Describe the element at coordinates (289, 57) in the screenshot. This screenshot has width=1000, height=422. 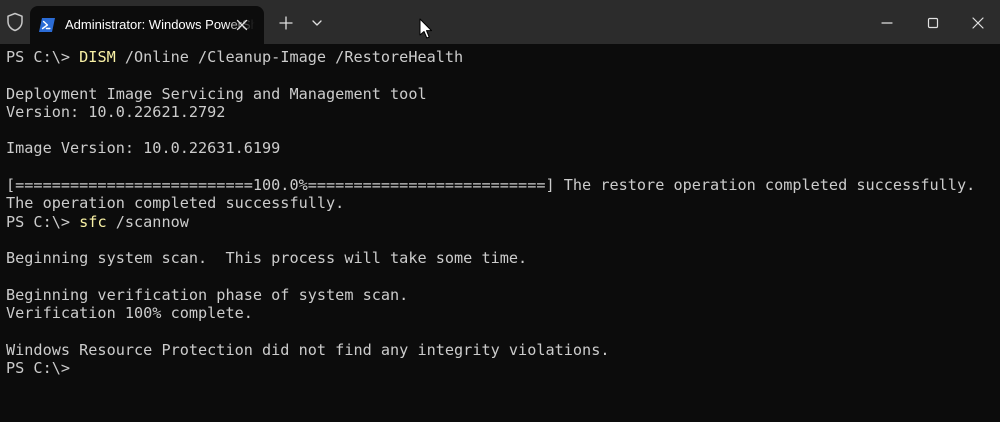
I see `line-text: /Online /Cleanup-Image /RestoreHealth` at that location.